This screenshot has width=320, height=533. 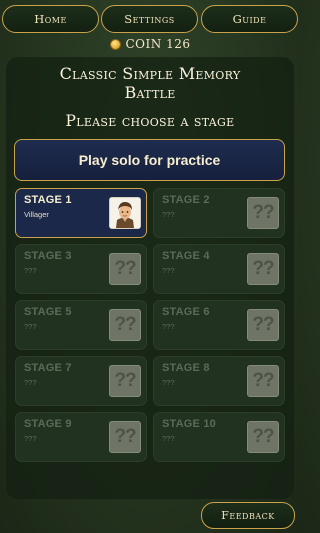 I want to click on game-title: Classic Simple Memory Battle, so click(x=150, y=83).